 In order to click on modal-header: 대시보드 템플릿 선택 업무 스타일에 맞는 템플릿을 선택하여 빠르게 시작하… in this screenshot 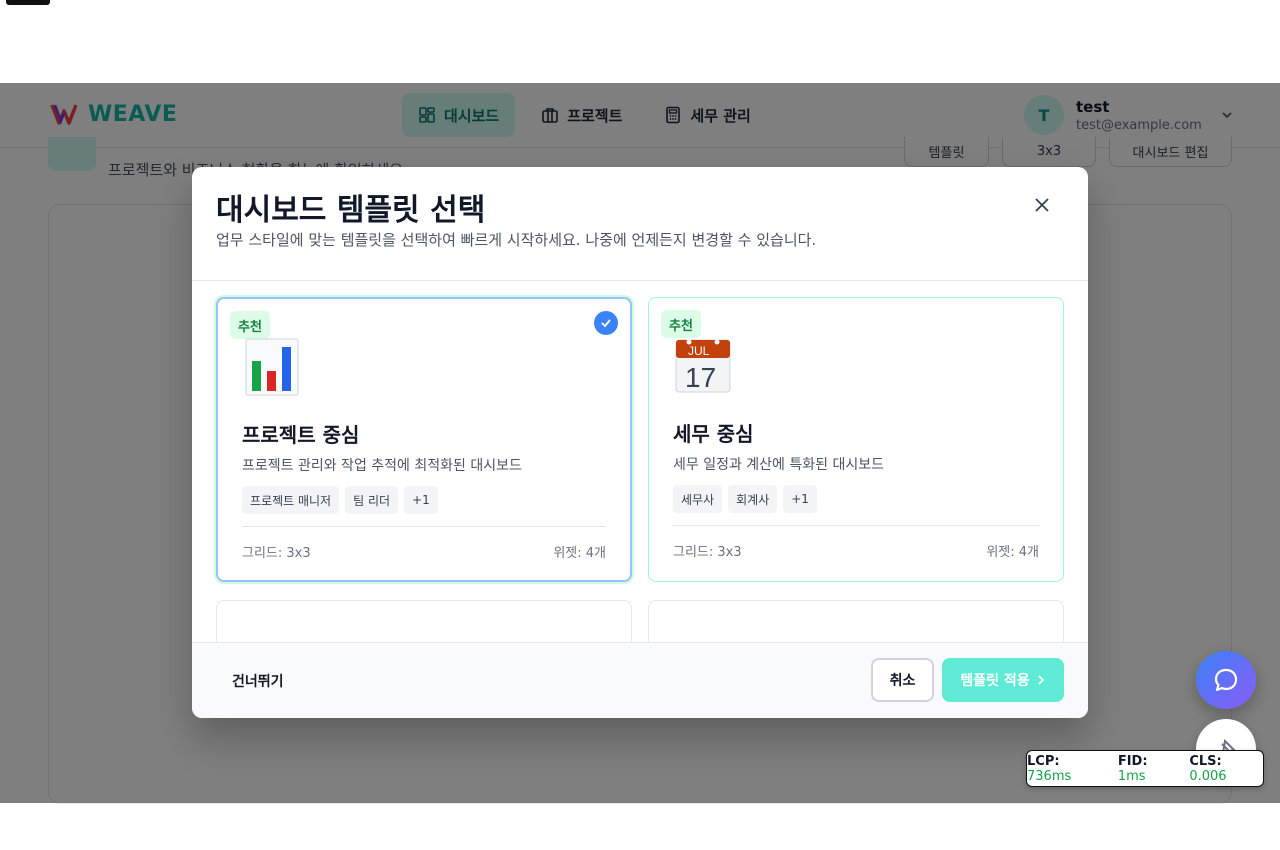, I will do `click(640, 224)`.